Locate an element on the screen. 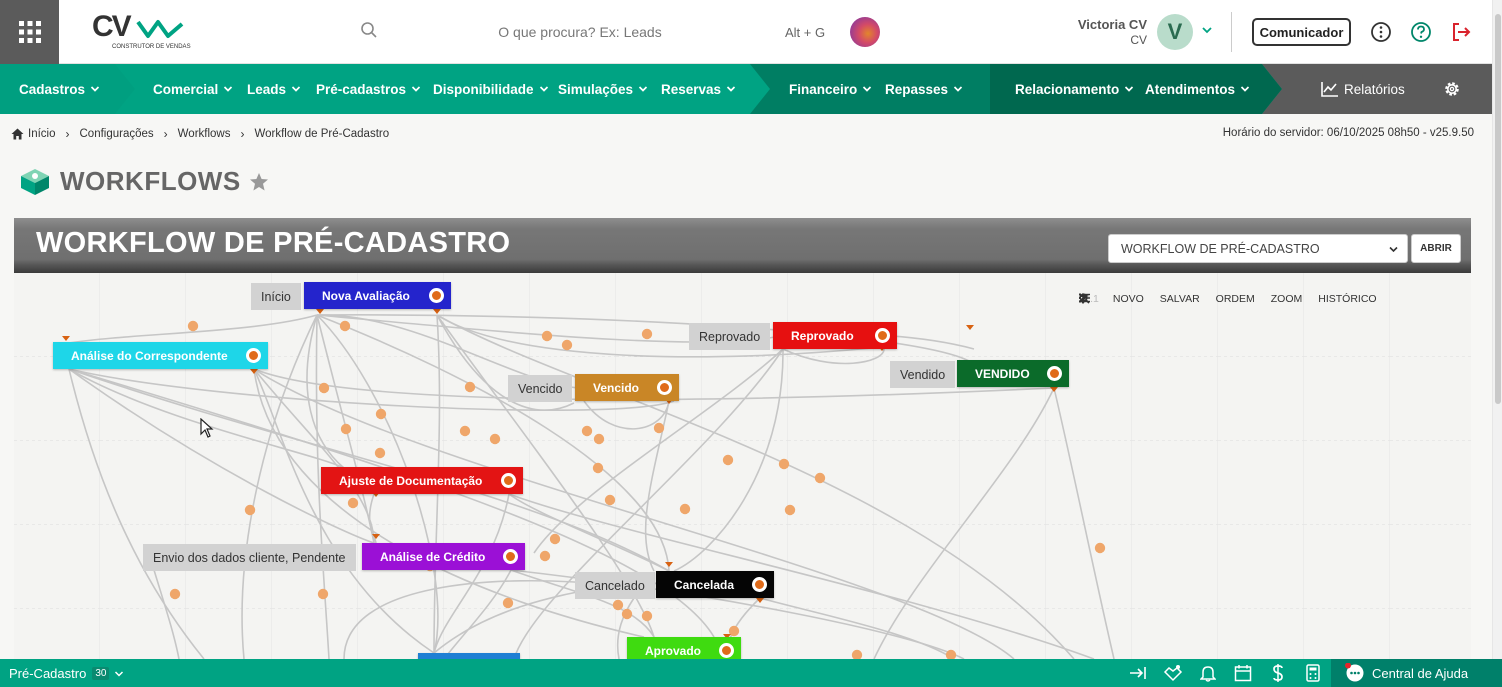 Image resolution: width=1502 pixels, height=687 pixels. chart-icon is located at coordinates (1329, 89).